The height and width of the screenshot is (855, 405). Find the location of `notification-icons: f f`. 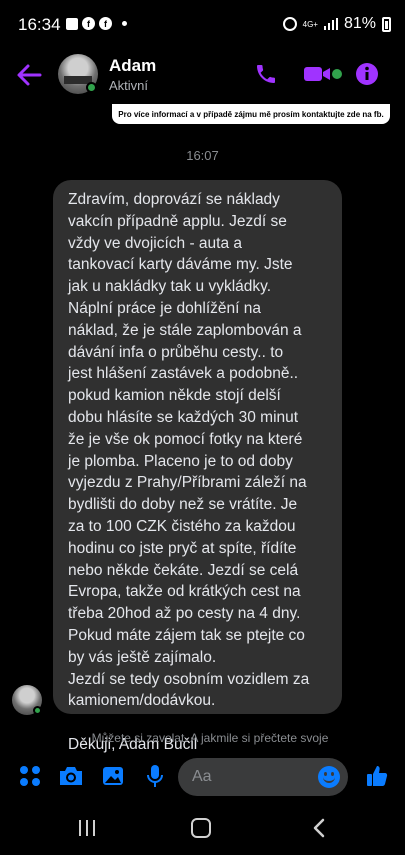

notification-icons: f f is located at coordinates (96, 23).